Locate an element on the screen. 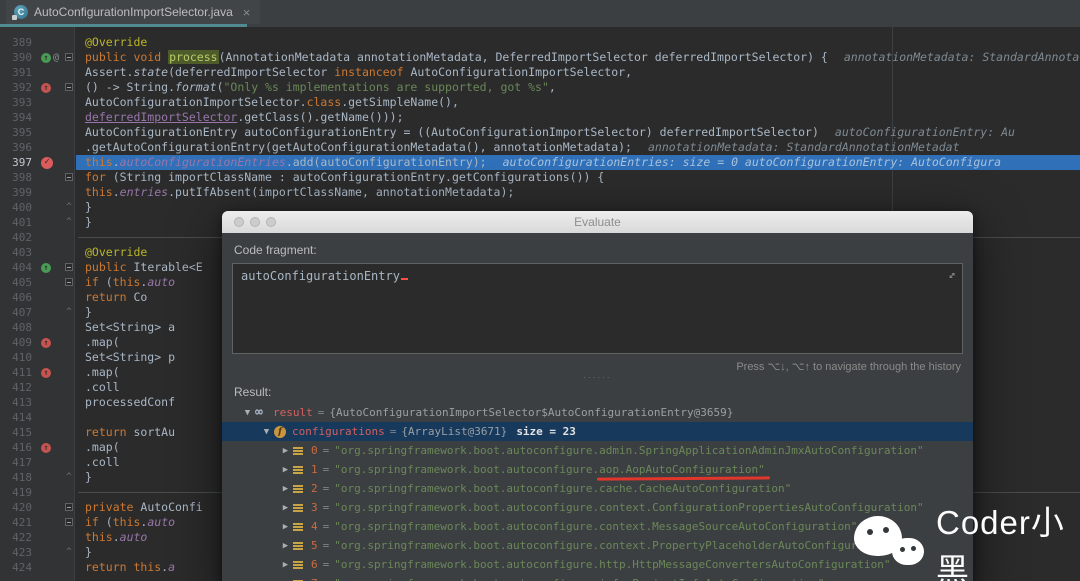 The width and height of the screenshot is (1080, 581). dialog-titlebar: Evaluate is located at coordinates (597, 222).